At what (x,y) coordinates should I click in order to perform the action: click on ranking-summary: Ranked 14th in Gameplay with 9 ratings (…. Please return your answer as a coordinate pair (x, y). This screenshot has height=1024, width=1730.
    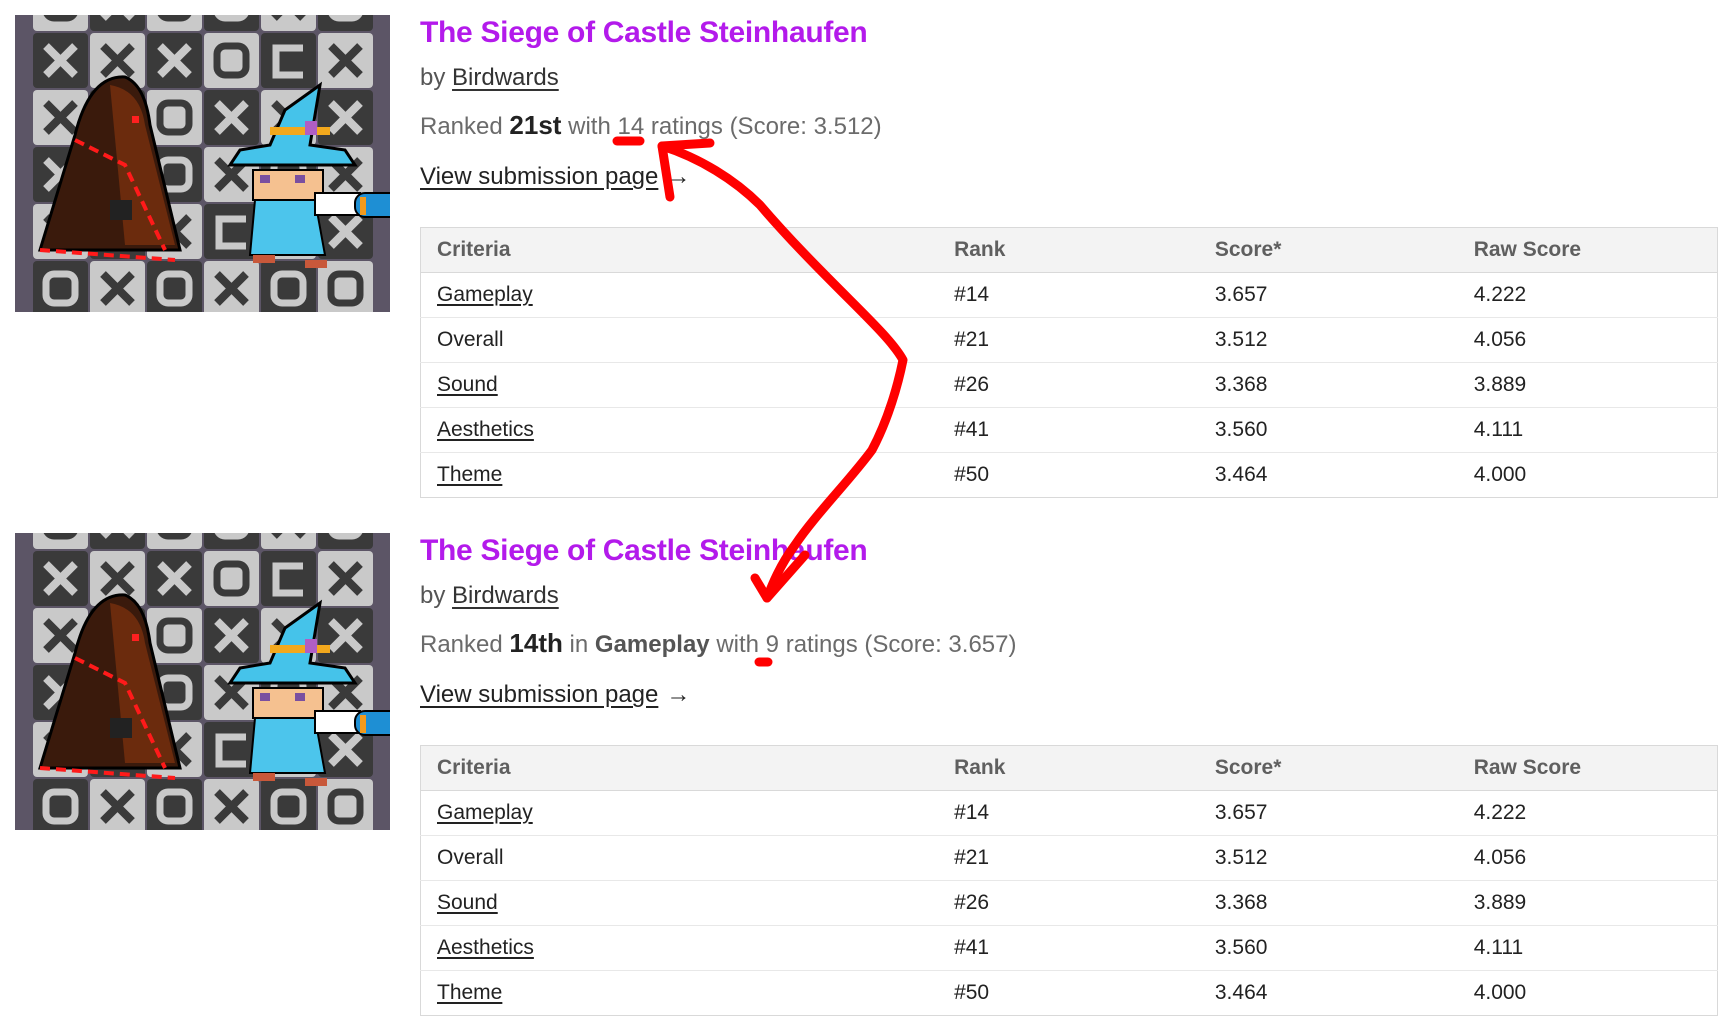
    Looking at the image, I should click on (718, 643).